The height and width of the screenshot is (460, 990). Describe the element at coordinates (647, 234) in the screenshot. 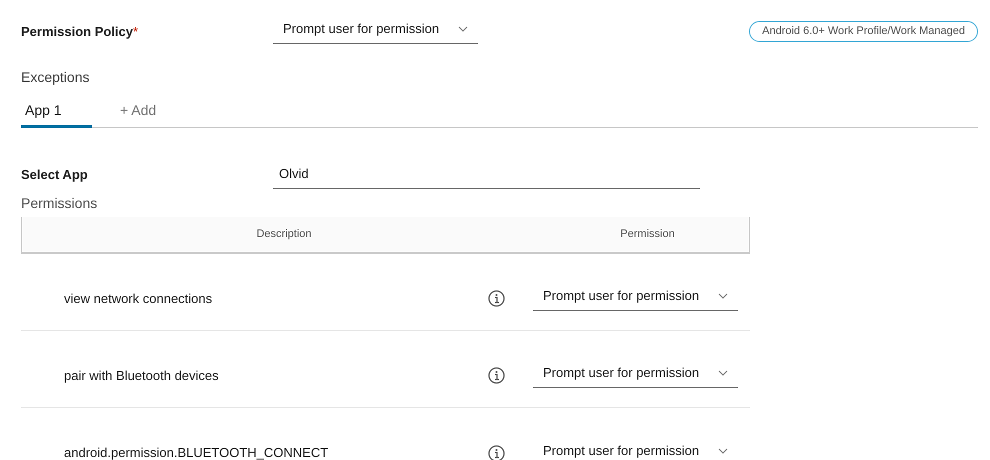

I see `column-header: Permission` at that location.